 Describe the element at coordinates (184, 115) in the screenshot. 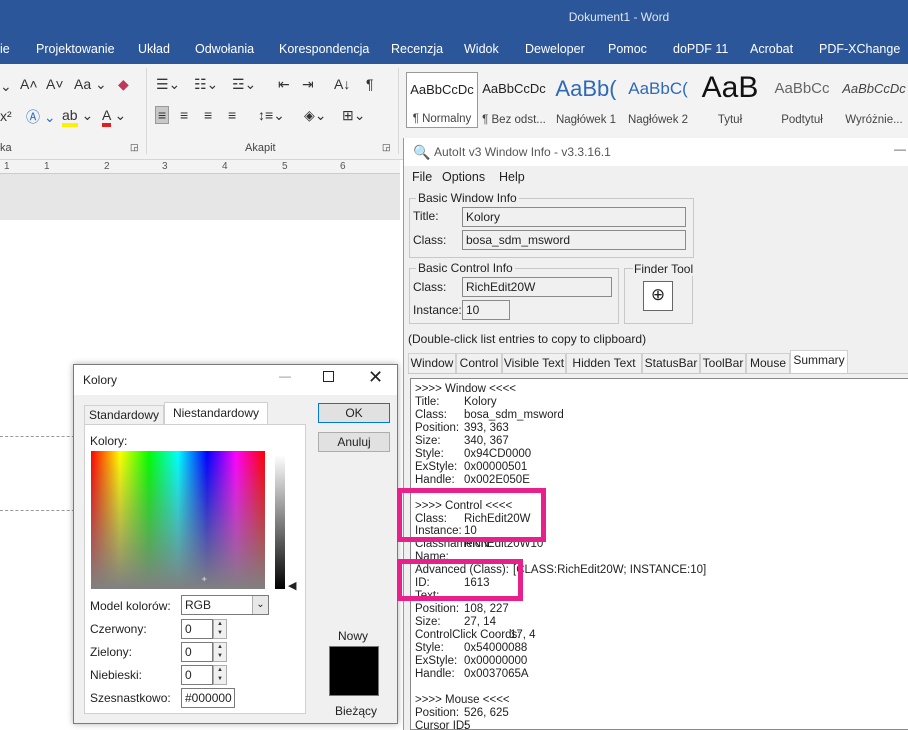

I see `align-center-icon: ≡` at that location.